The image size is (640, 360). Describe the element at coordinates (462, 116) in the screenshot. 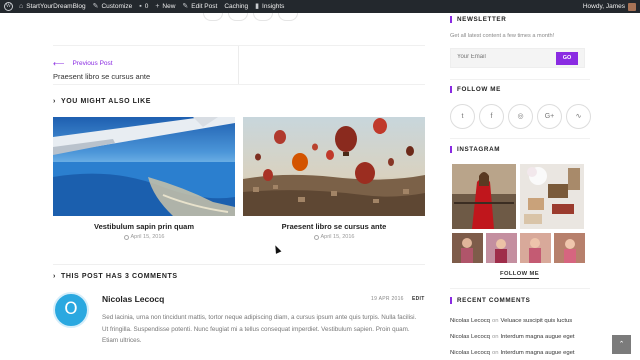

I see `twitter-icon: t` at that location.